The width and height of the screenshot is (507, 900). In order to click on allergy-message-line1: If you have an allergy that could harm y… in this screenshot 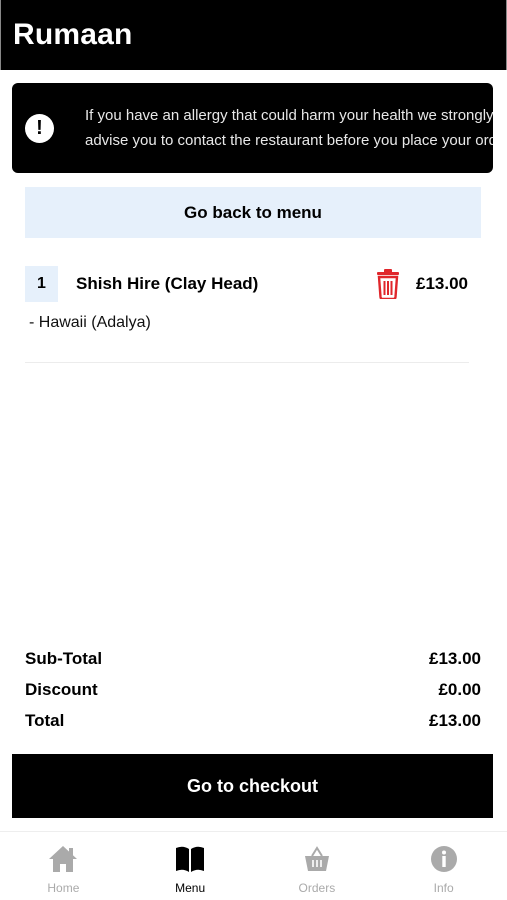, I will do `click(289, 115)`.